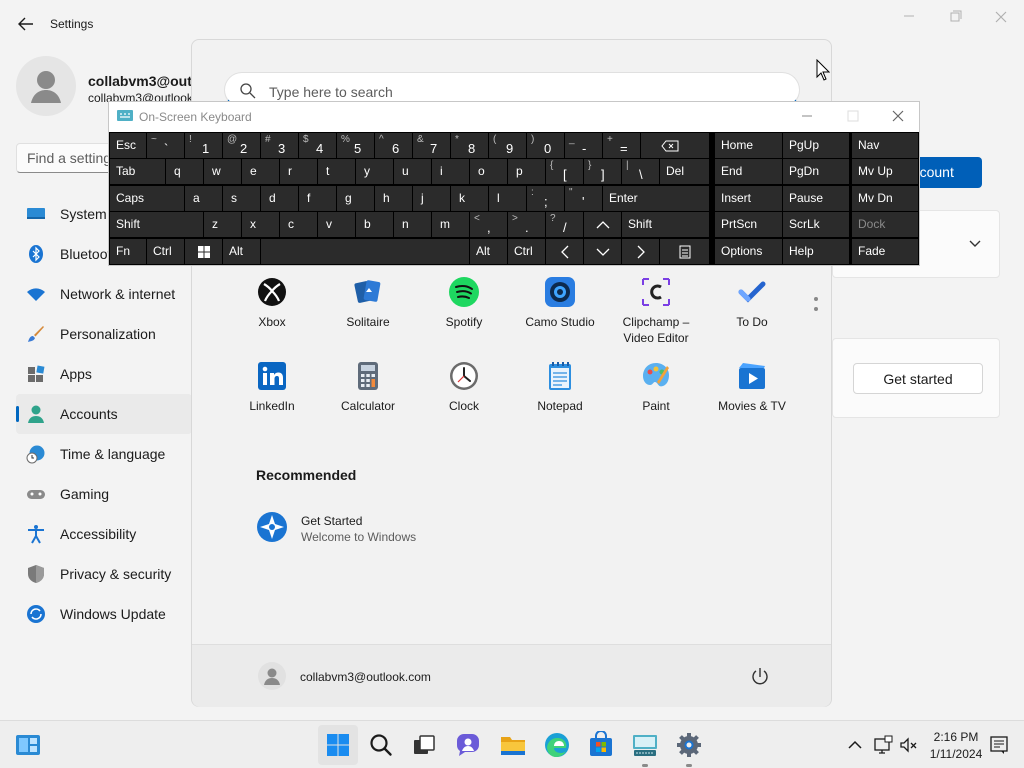 This screenshot has width=1024, height=768. What do you see at coordinates (816, 198) in the screenshot?
I see `key-pause: Pause` at bounding box center [816, 198].